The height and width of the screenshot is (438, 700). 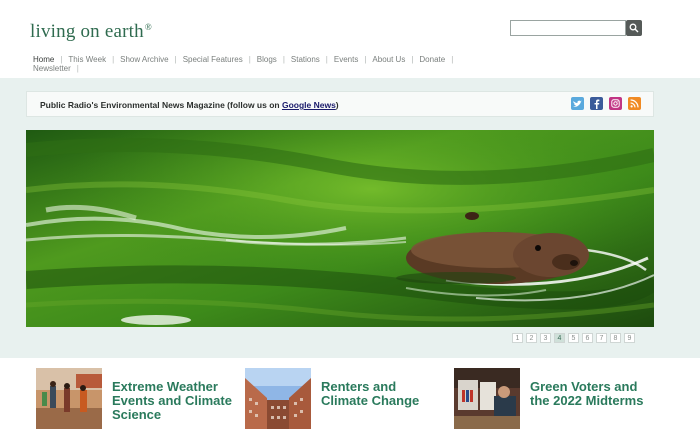 I want to click on nav-this-week: This Week, so click(x=87, y=59).